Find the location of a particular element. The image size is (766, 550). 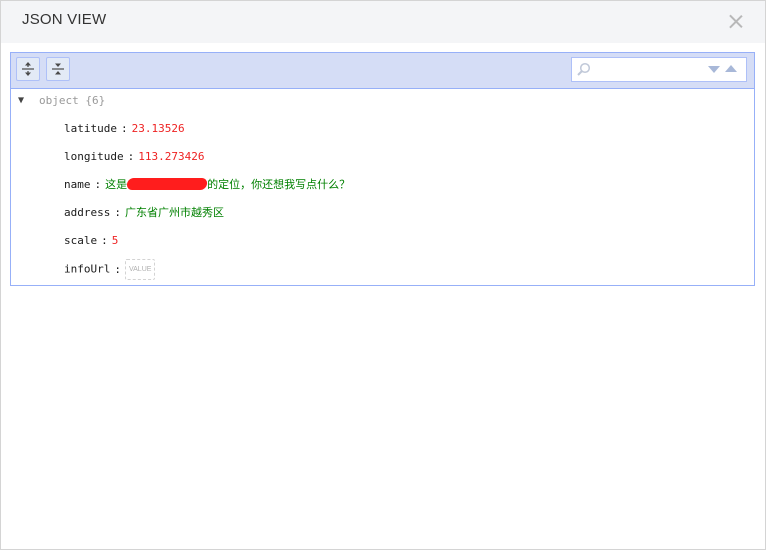

field-value: 5 is located at coordinates (115, 240).